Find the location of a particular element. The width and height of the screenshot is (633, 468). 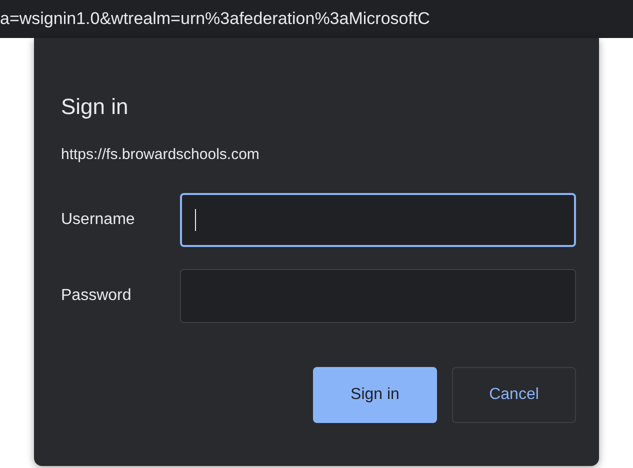

field-label: Username is located at coordinates (98, 220).